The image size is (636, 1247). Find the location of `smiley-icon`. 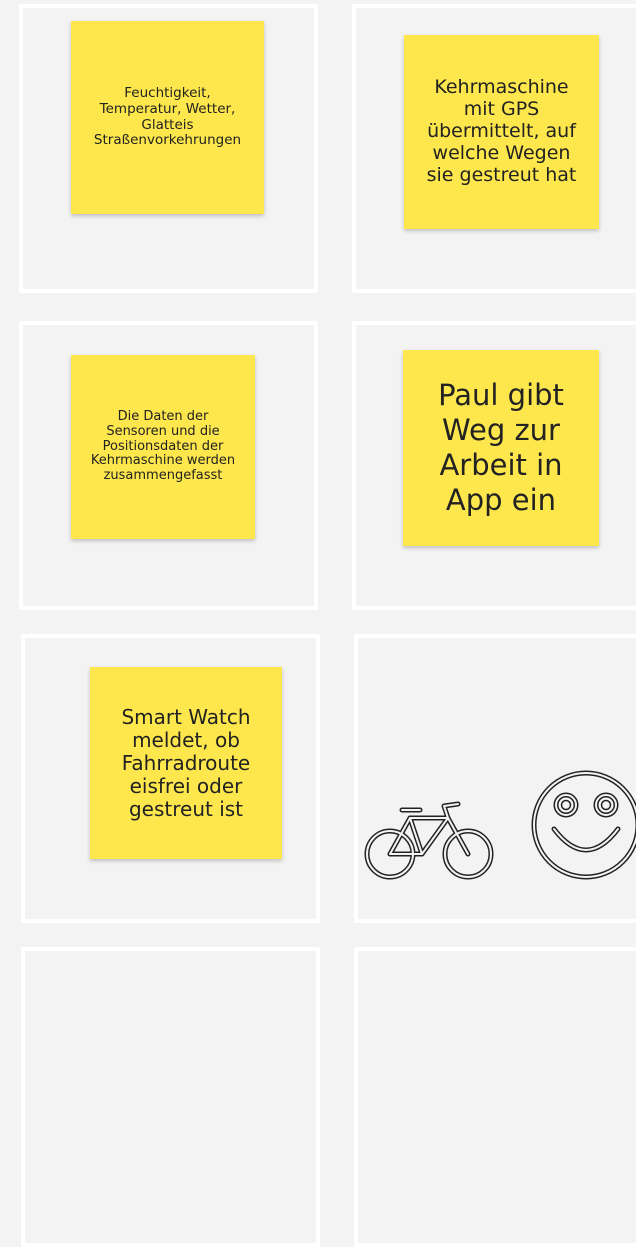

smiley-icon is located at coordinates (583, 825).